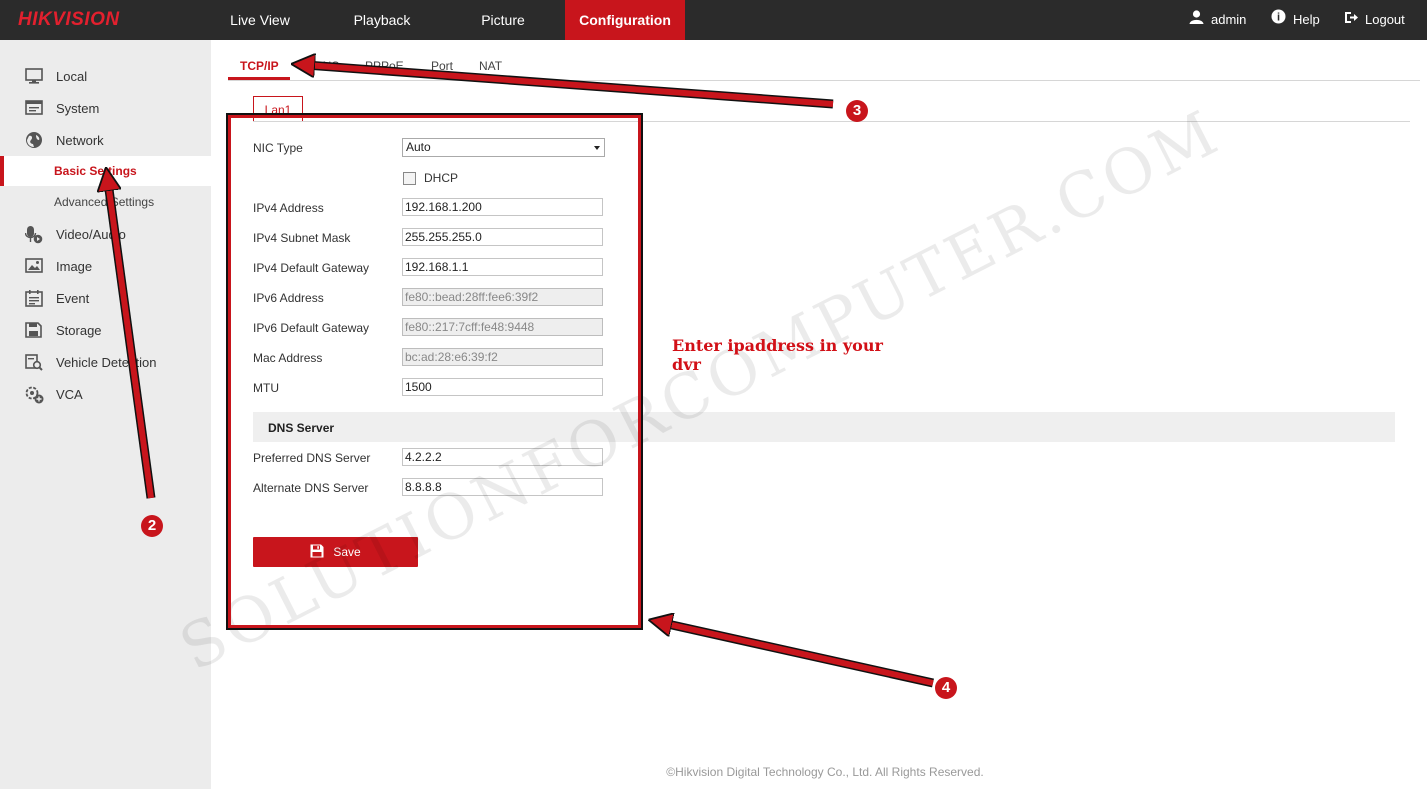  I want to click on step-badge-3: 3, so click(857, 111).